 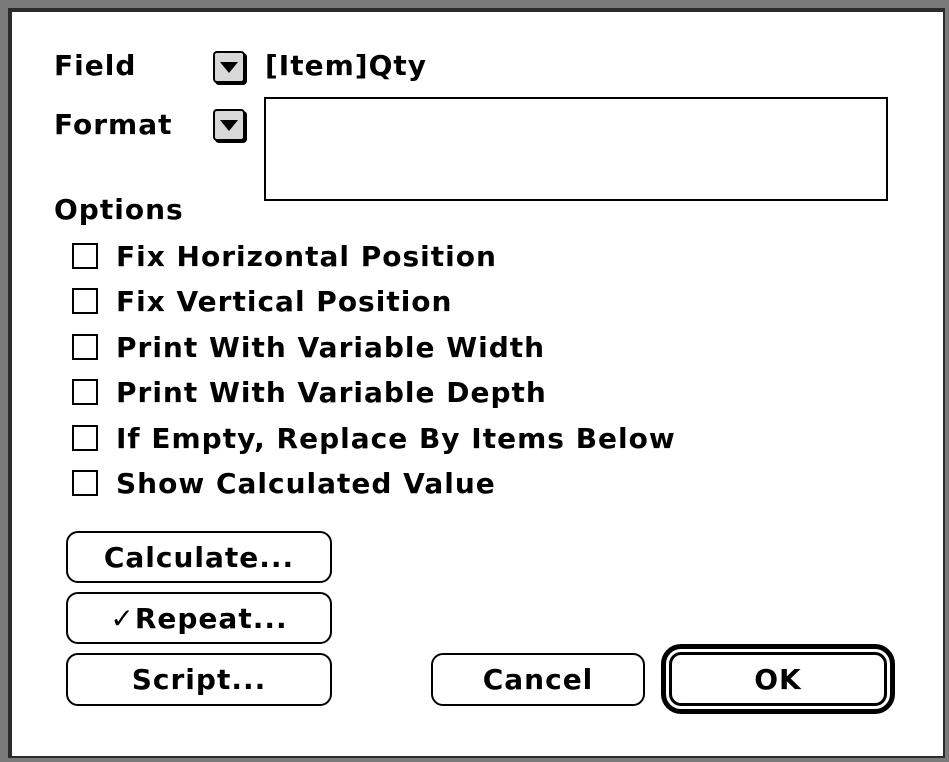 I want to click on cancel-button: Cancel, so click(x=538, y=679).